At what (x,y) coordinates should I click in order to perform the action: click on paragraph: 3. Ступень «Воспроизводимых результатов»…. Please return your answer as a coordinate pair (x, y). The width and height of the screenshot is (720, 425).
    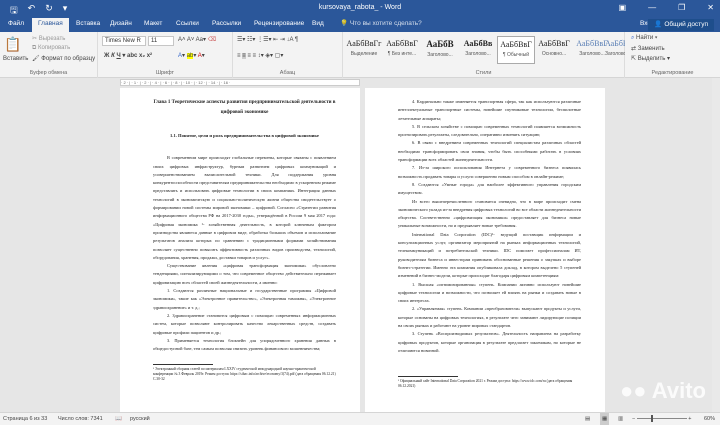
    Looking at the image, I should click on (489, 342).